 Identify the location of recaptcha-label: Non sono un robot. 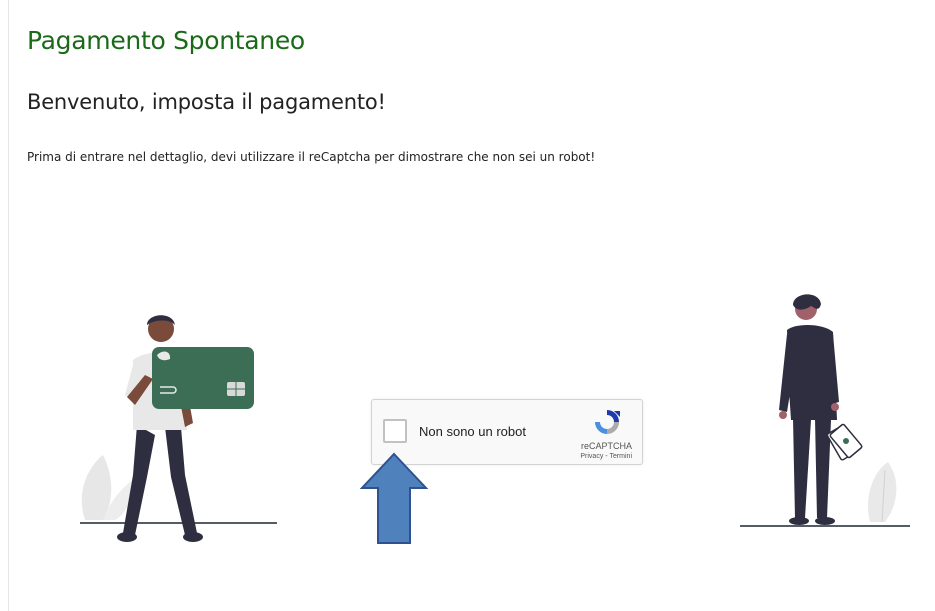
(472, 431).